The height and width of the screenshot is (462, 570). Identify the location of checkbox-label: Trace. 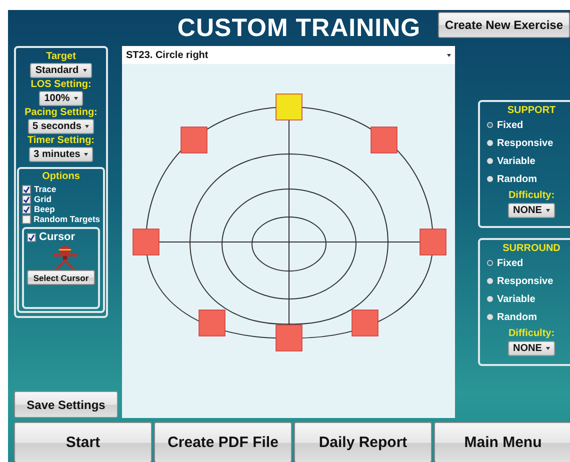
(45, 189).